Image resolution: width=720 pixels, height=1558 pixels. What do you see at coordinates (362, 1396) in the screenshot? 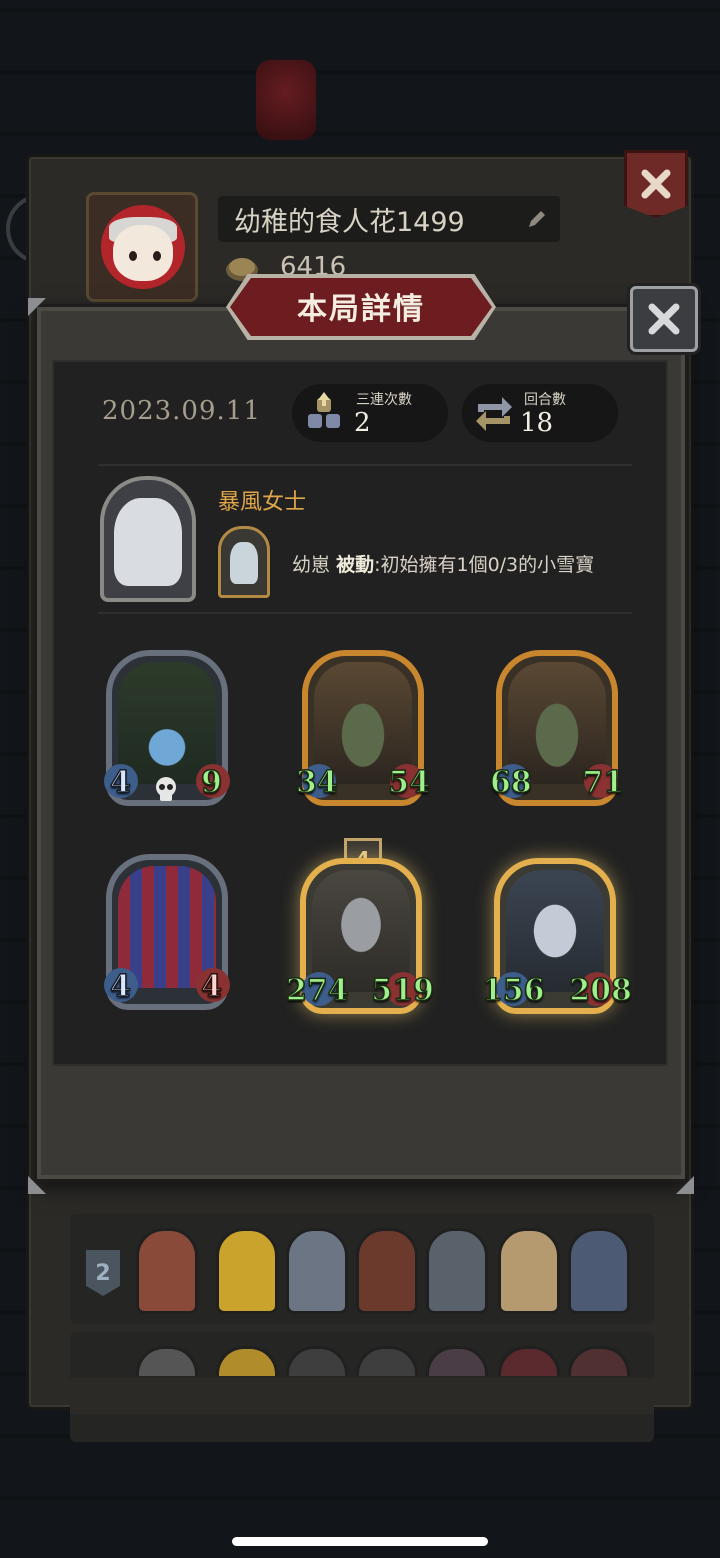
I see `panel-footer` at bounding box center [362, 1396].